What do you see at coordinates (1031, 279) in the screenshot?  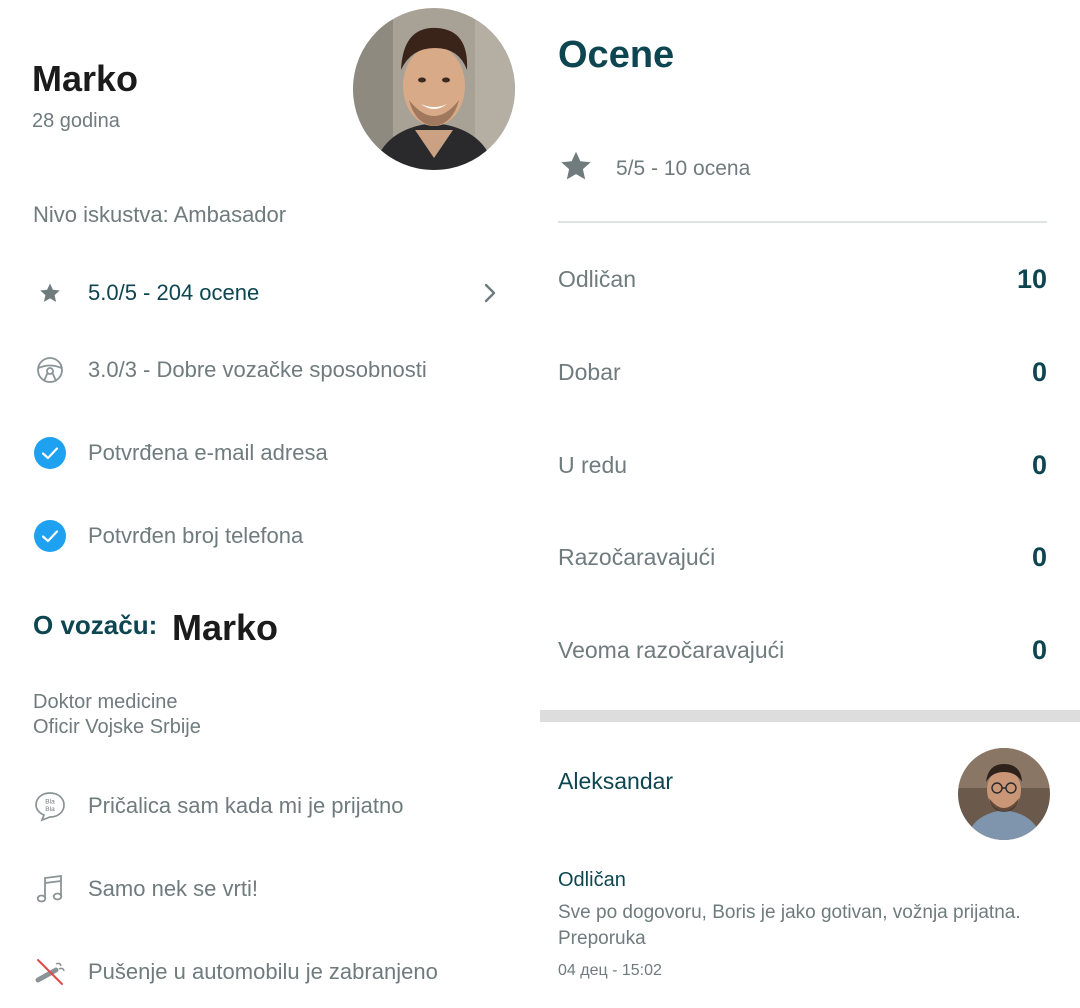 I see `rating-count: 10` at bounding box center [1031, 279].